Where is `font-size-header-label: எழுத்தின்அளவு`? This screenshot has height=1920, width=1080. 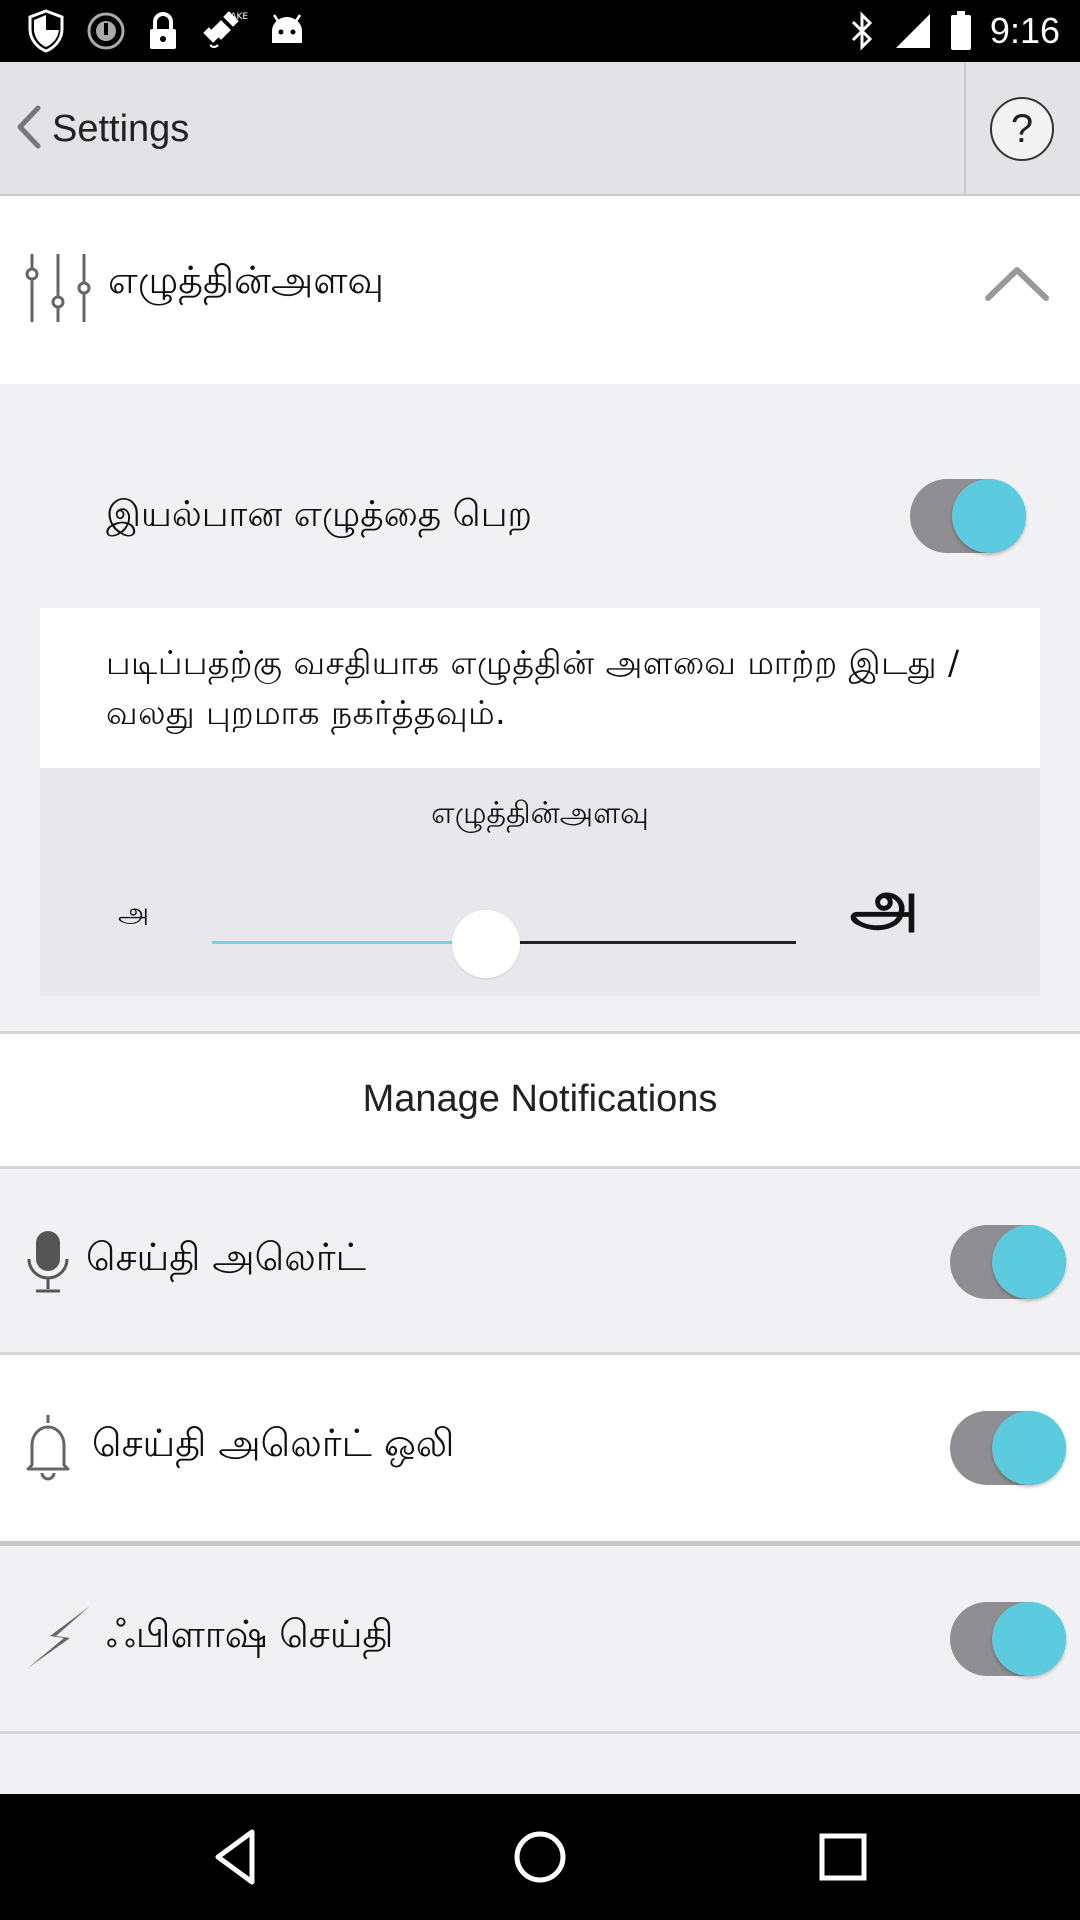
font-size-header-label: எழுத்தின்அளவு is located at coordinates (246, 280).